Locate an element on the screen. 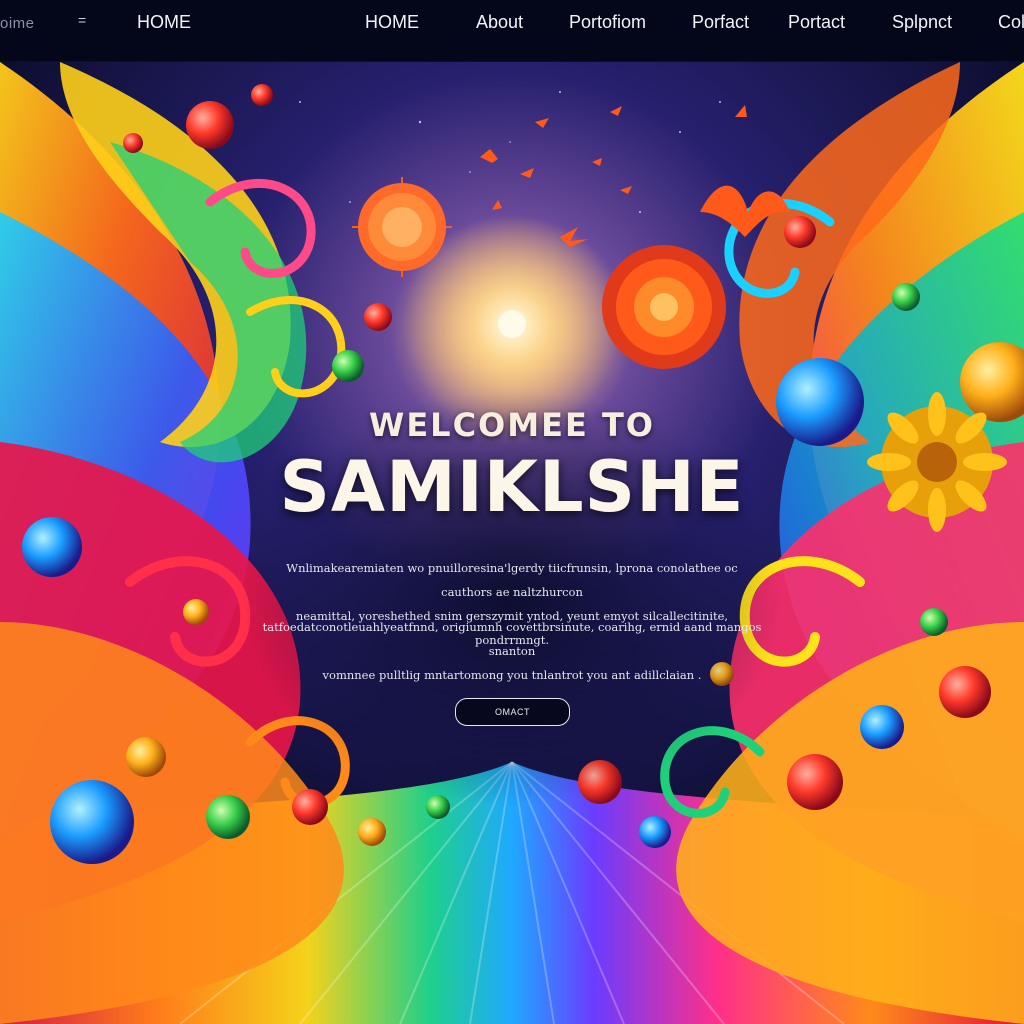 The width and height of the screenshot is (1024, 1024). hero-headline-brand: SAMIKLSHE is located at coordinates (512, 487).